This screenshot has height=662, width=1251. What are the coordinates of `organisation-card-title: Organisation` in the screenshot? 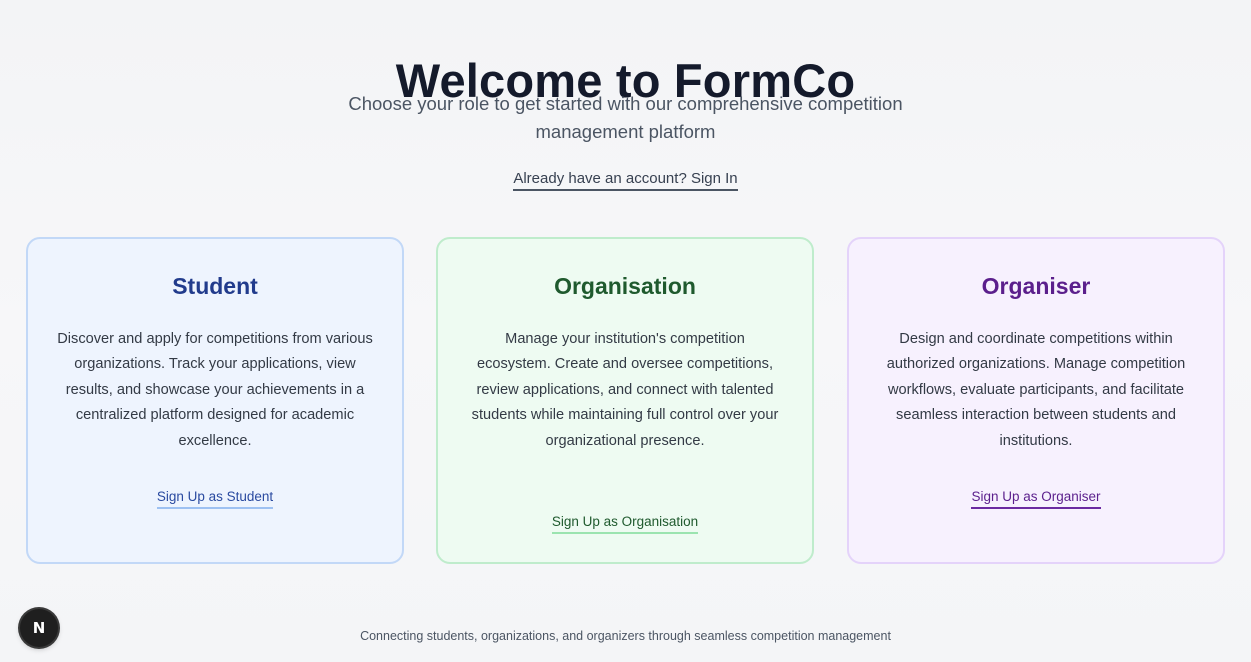 It's located at (625, 286).